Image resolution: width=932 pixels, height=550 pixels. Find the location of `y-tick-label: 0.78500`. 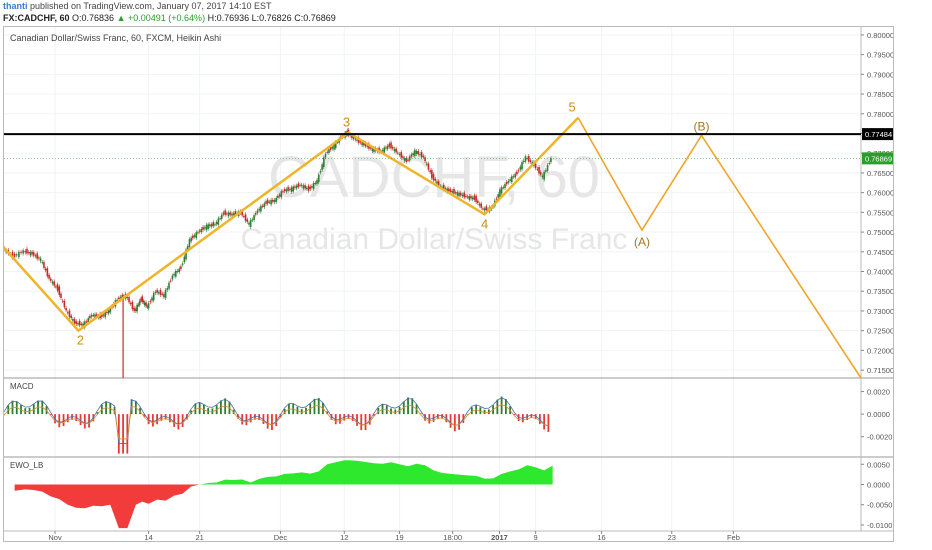

y-tick-label: 0.78500 is located at coordinates (880, 94).